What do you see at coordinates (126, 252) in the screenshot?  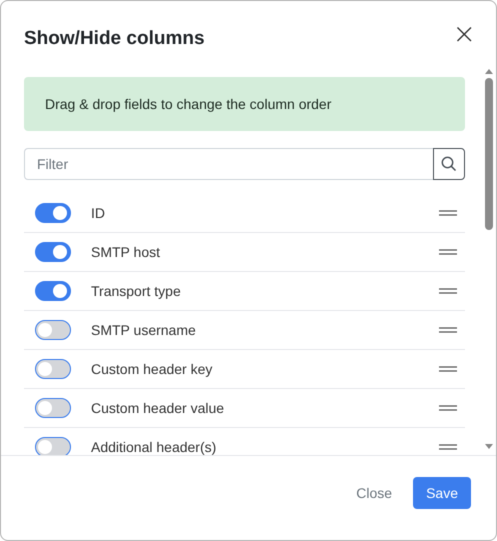 I see `column-label: SMTP host` at bounding box center [126, 252].